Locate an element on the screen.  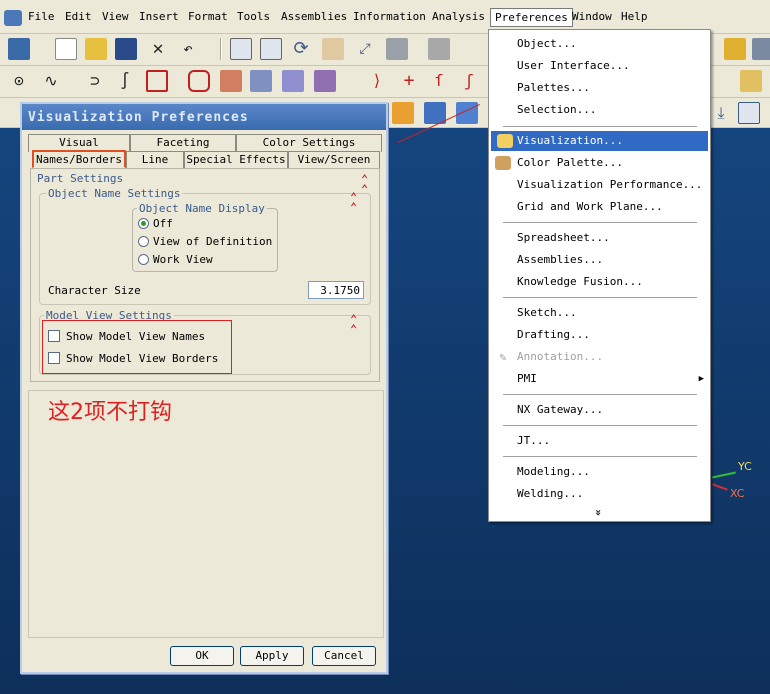
fit-icon is located at coordinates (241, 49).